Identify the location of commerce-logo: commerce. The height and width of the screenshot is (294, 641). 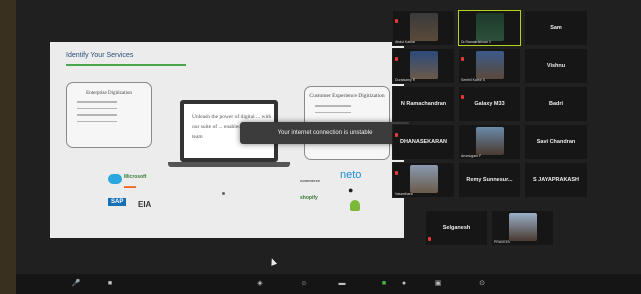
(310, 180).